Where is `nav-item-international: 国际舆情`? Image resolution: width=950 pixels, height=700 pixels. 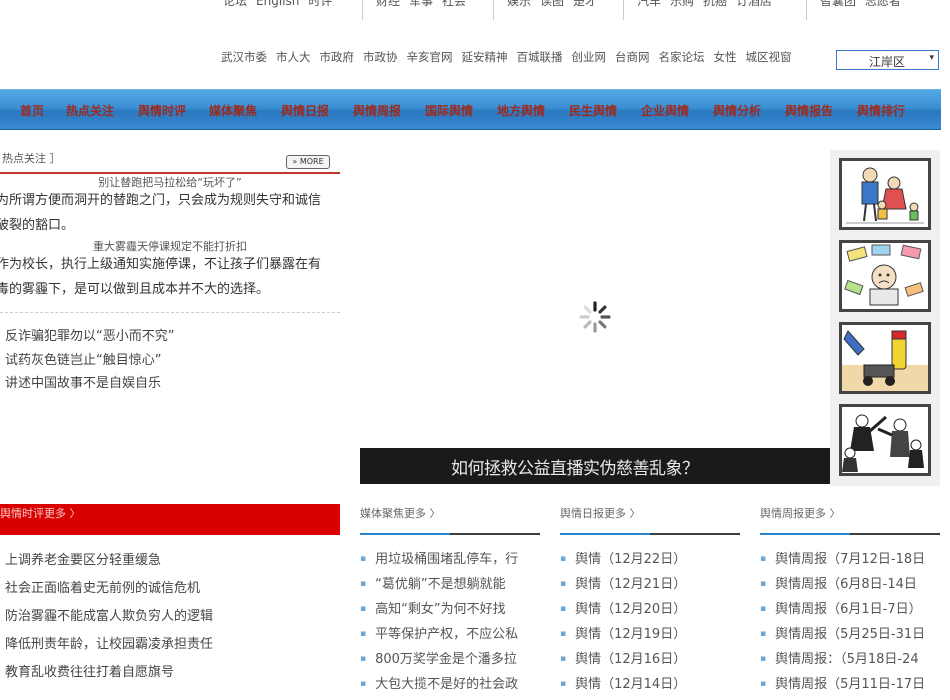
nav-item-international: 国际舆情 is located at coordinates (461, 110).